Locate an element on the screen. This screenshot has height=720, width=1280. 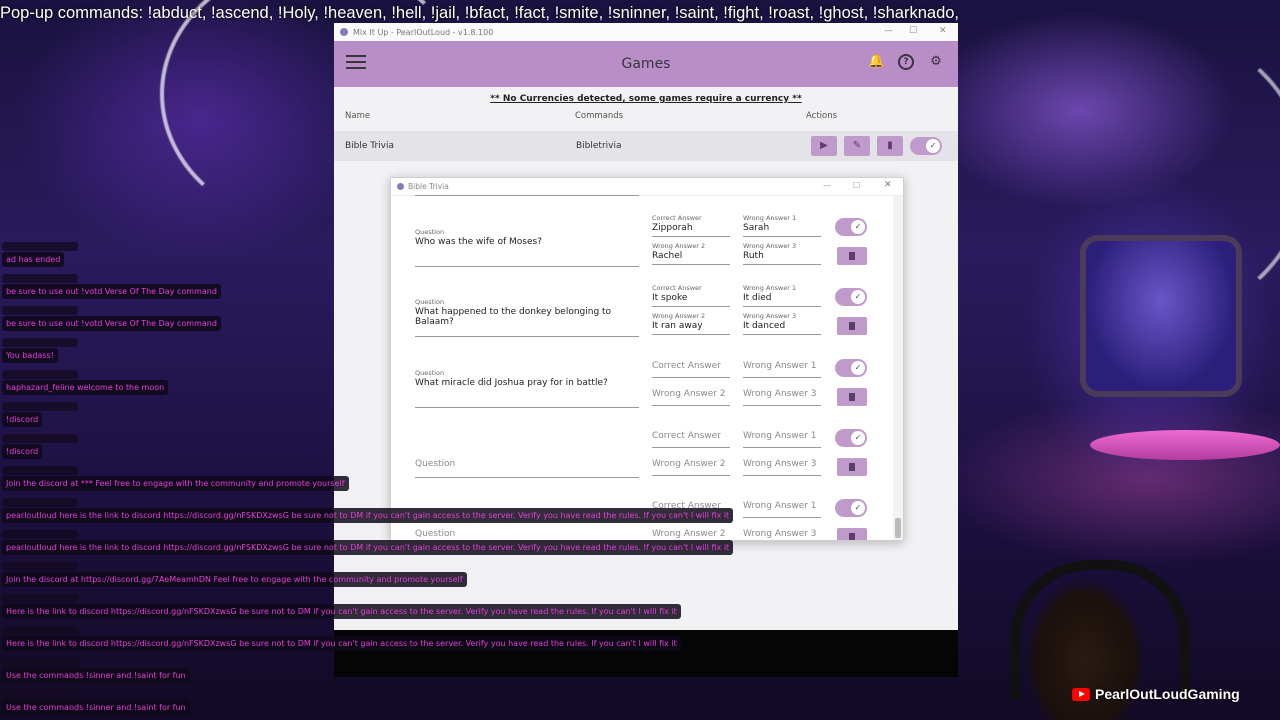
chat-message: haphazard_feline welcome to the moon is located at coordinates (85, 387).